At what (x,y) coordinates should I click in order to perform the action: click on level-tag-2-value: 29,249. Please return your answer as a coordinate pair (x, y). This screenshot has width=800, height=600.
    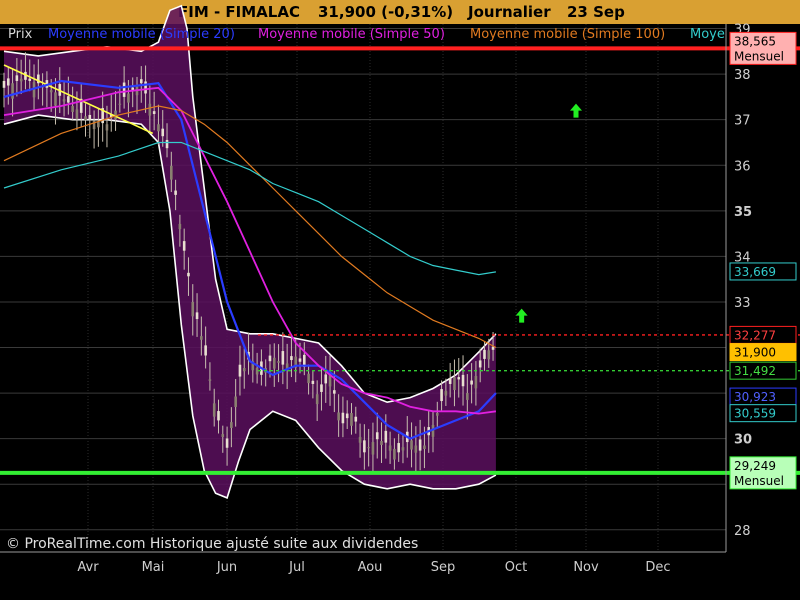
    Looking at the image, I should click on (755, 466).